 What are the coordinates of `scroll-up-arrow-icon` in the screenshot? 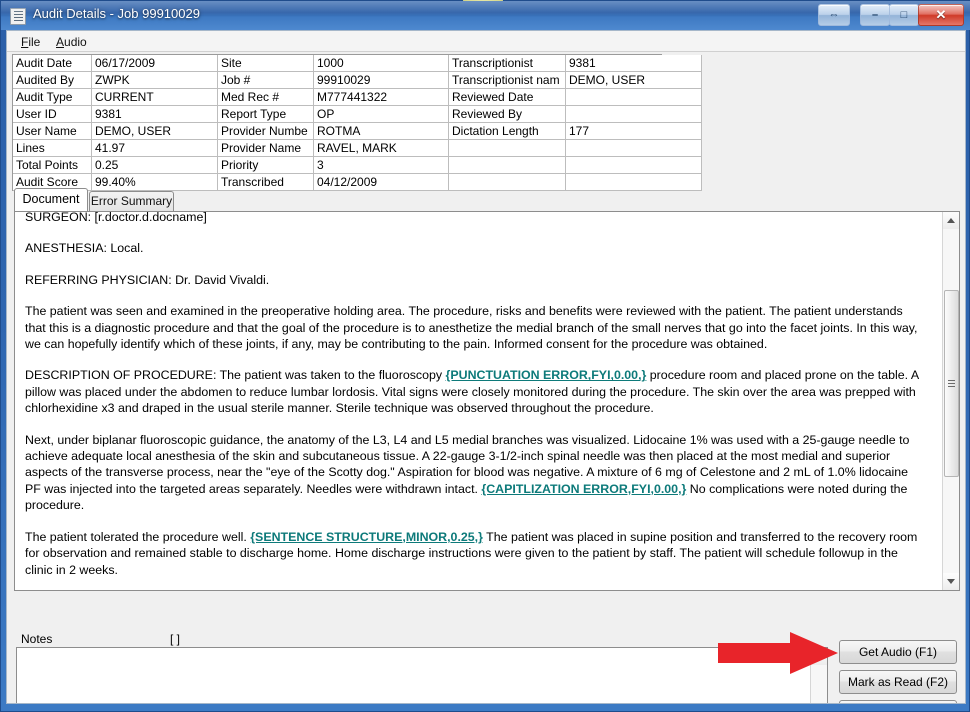 It's located at (951, 220).